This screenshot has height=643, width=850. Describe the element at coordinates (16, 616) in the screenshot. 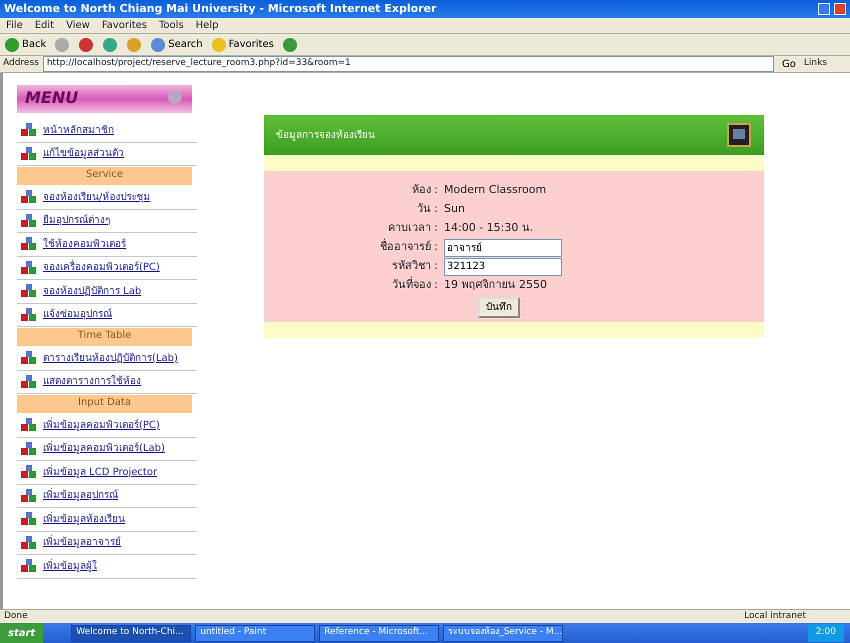

I see `status-text: Done` at that location.